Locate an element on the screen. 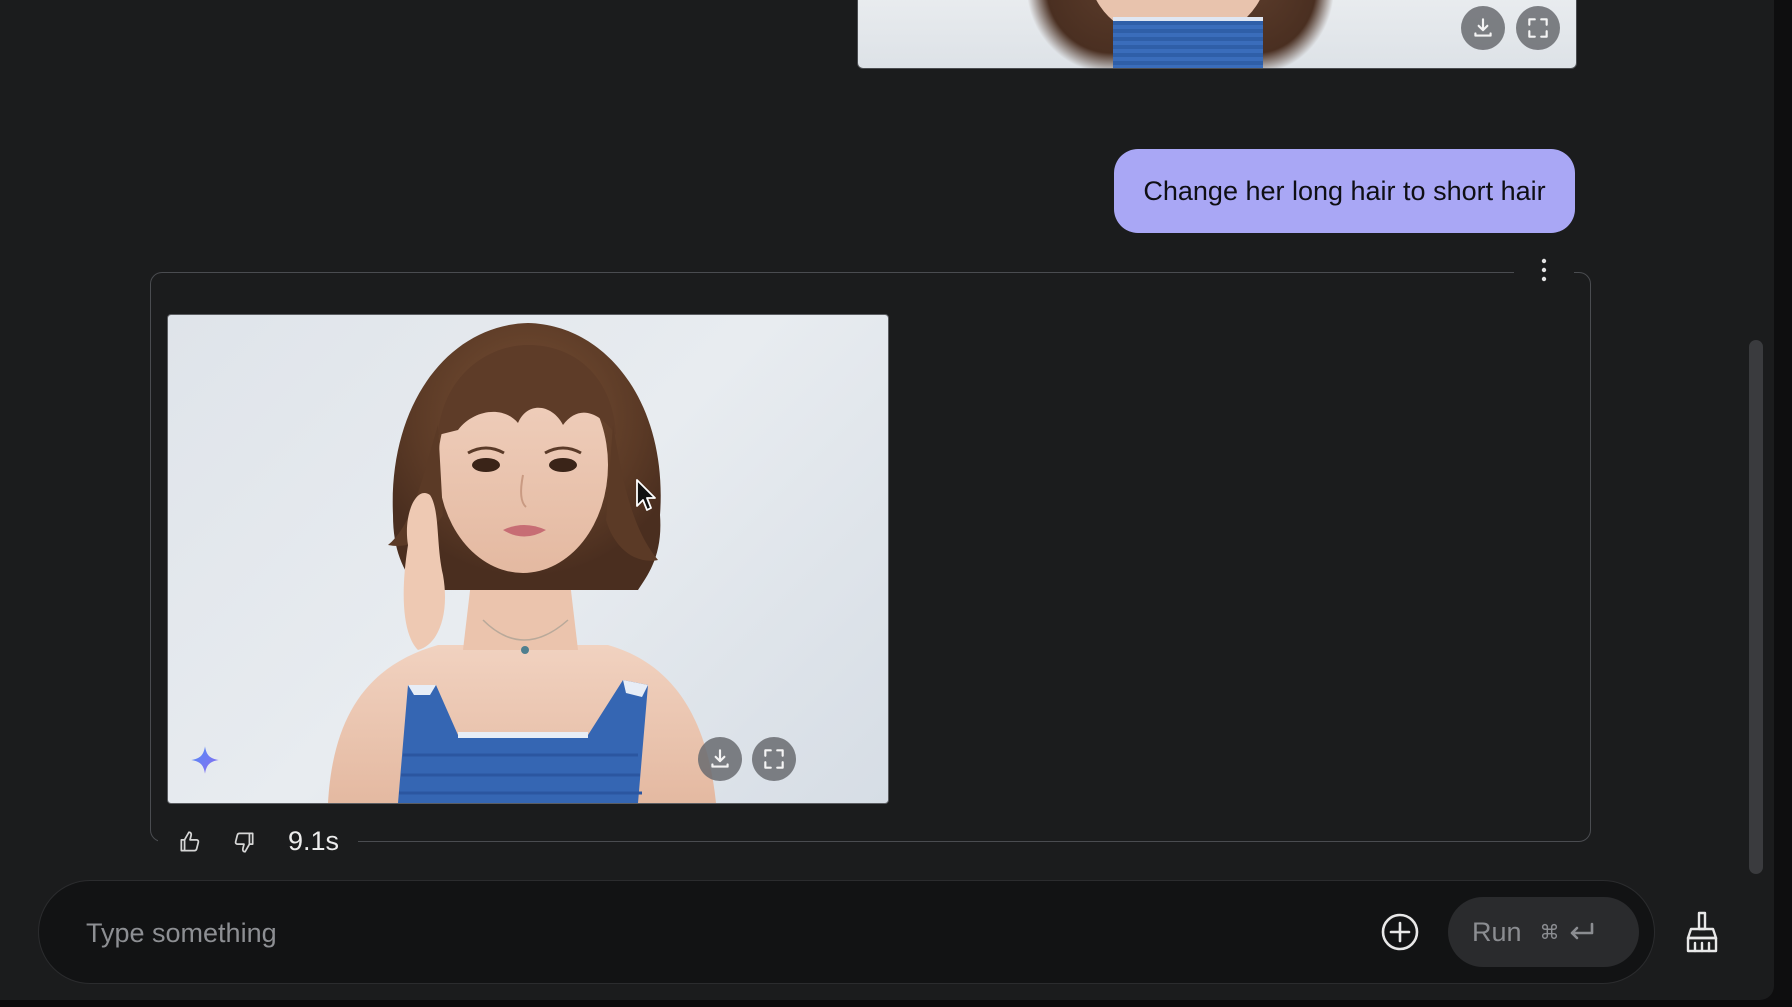 Image resolution: width=1792 pixels, height=1007 pixels. broom-icon is located at coordinates (1702, 932).